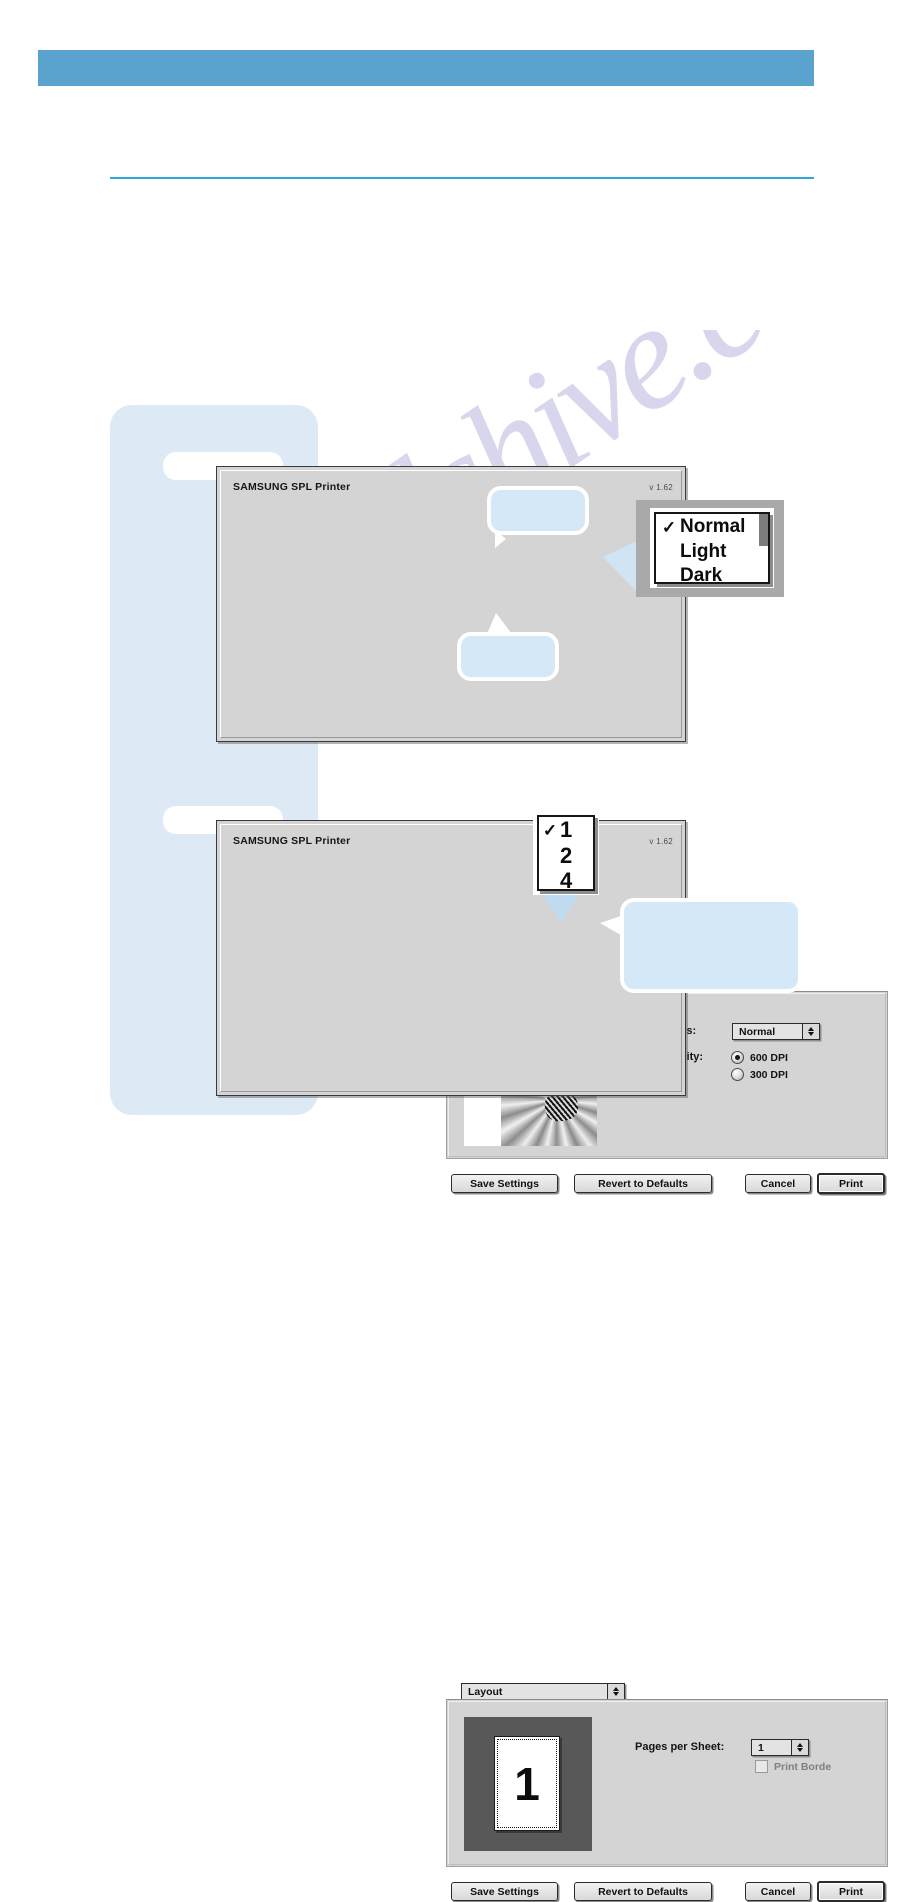 This screenshot has width=918, height=1902. What do you see at coordinates (701, 575) in the screenshot?
I see `menu-item-dark-label: Dark` at bounding box center [701, 575].